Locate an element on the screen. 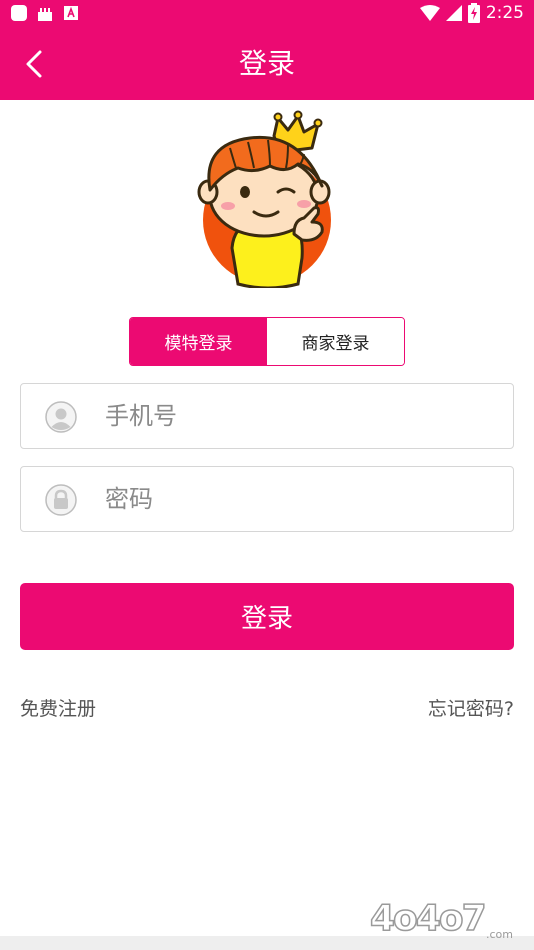  password-field is located at coordinates (267, 499).